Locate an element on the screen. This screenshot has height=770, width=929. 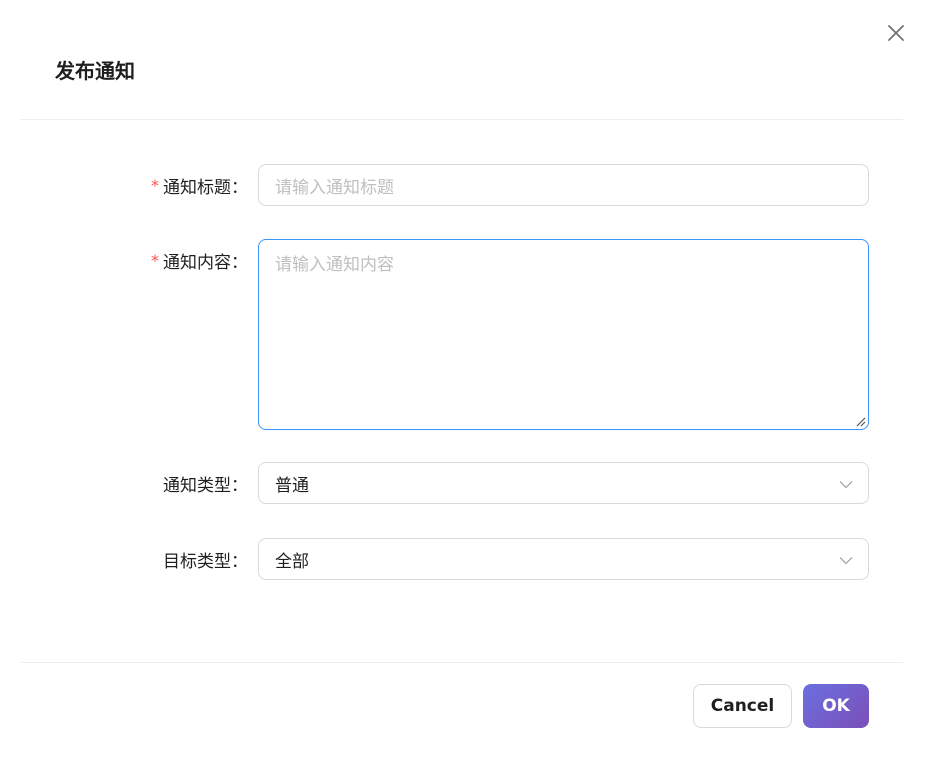
footer-divider is located at coordinates (462, 662).